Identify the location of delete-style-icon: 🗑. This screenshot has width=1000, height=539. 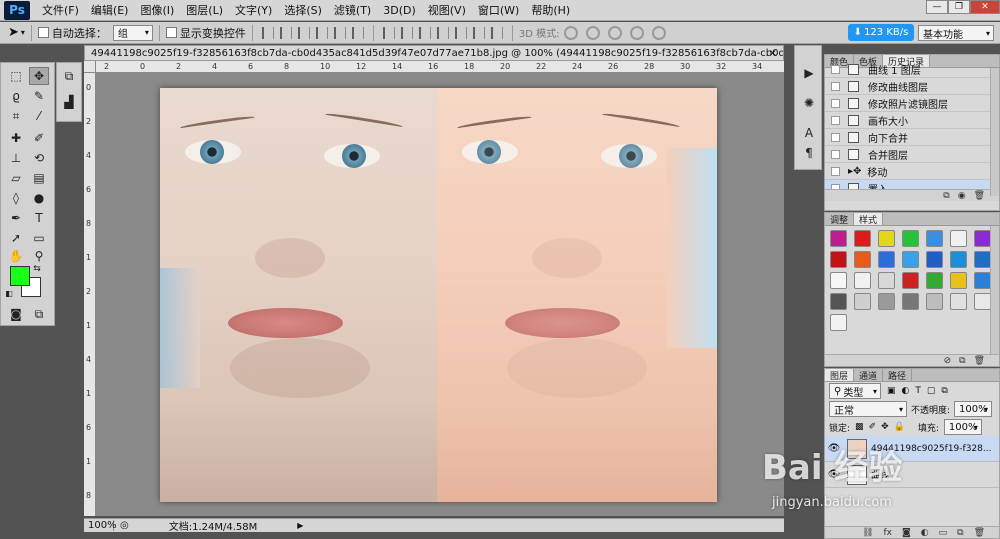
(979, 361).